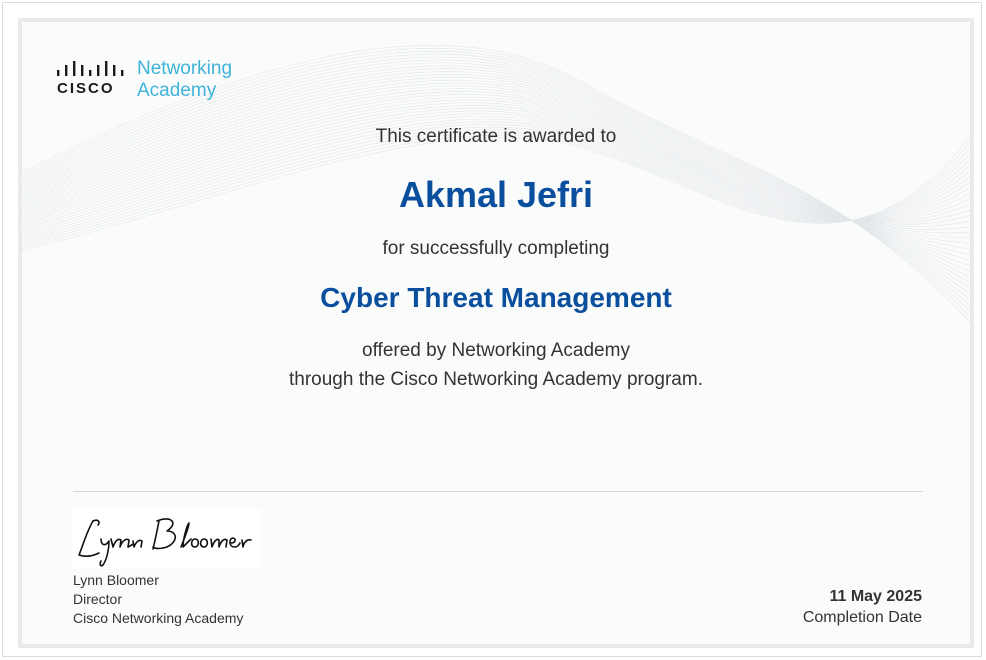  Describe the element at coordinates (862, 607) in the screenshot. I see `completion-date-block: 11 May 2025 Completion Date` at that location.